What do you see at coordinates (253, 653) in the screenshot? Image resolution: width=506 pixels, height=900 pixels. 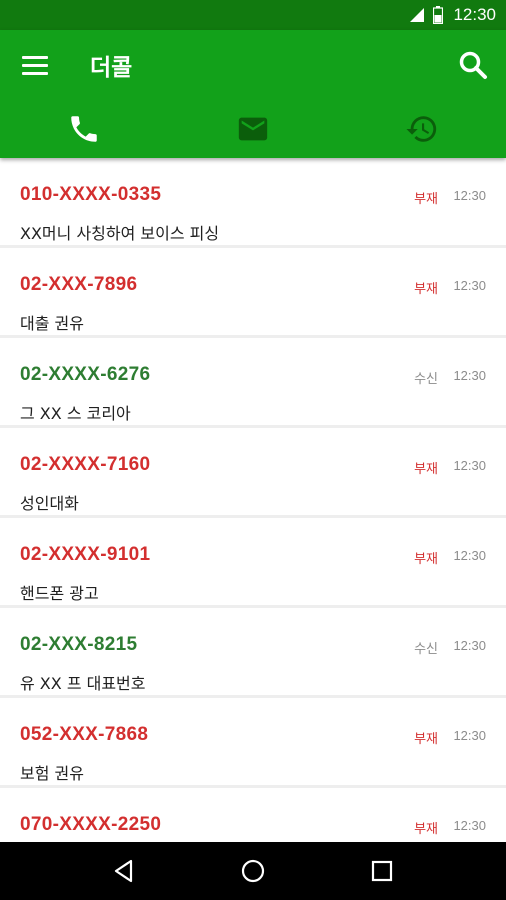 I see `call-list-item: 02-XXX-8215 수신 12:30 유 XX 프 대표번호` at bounding box center [253, 653].